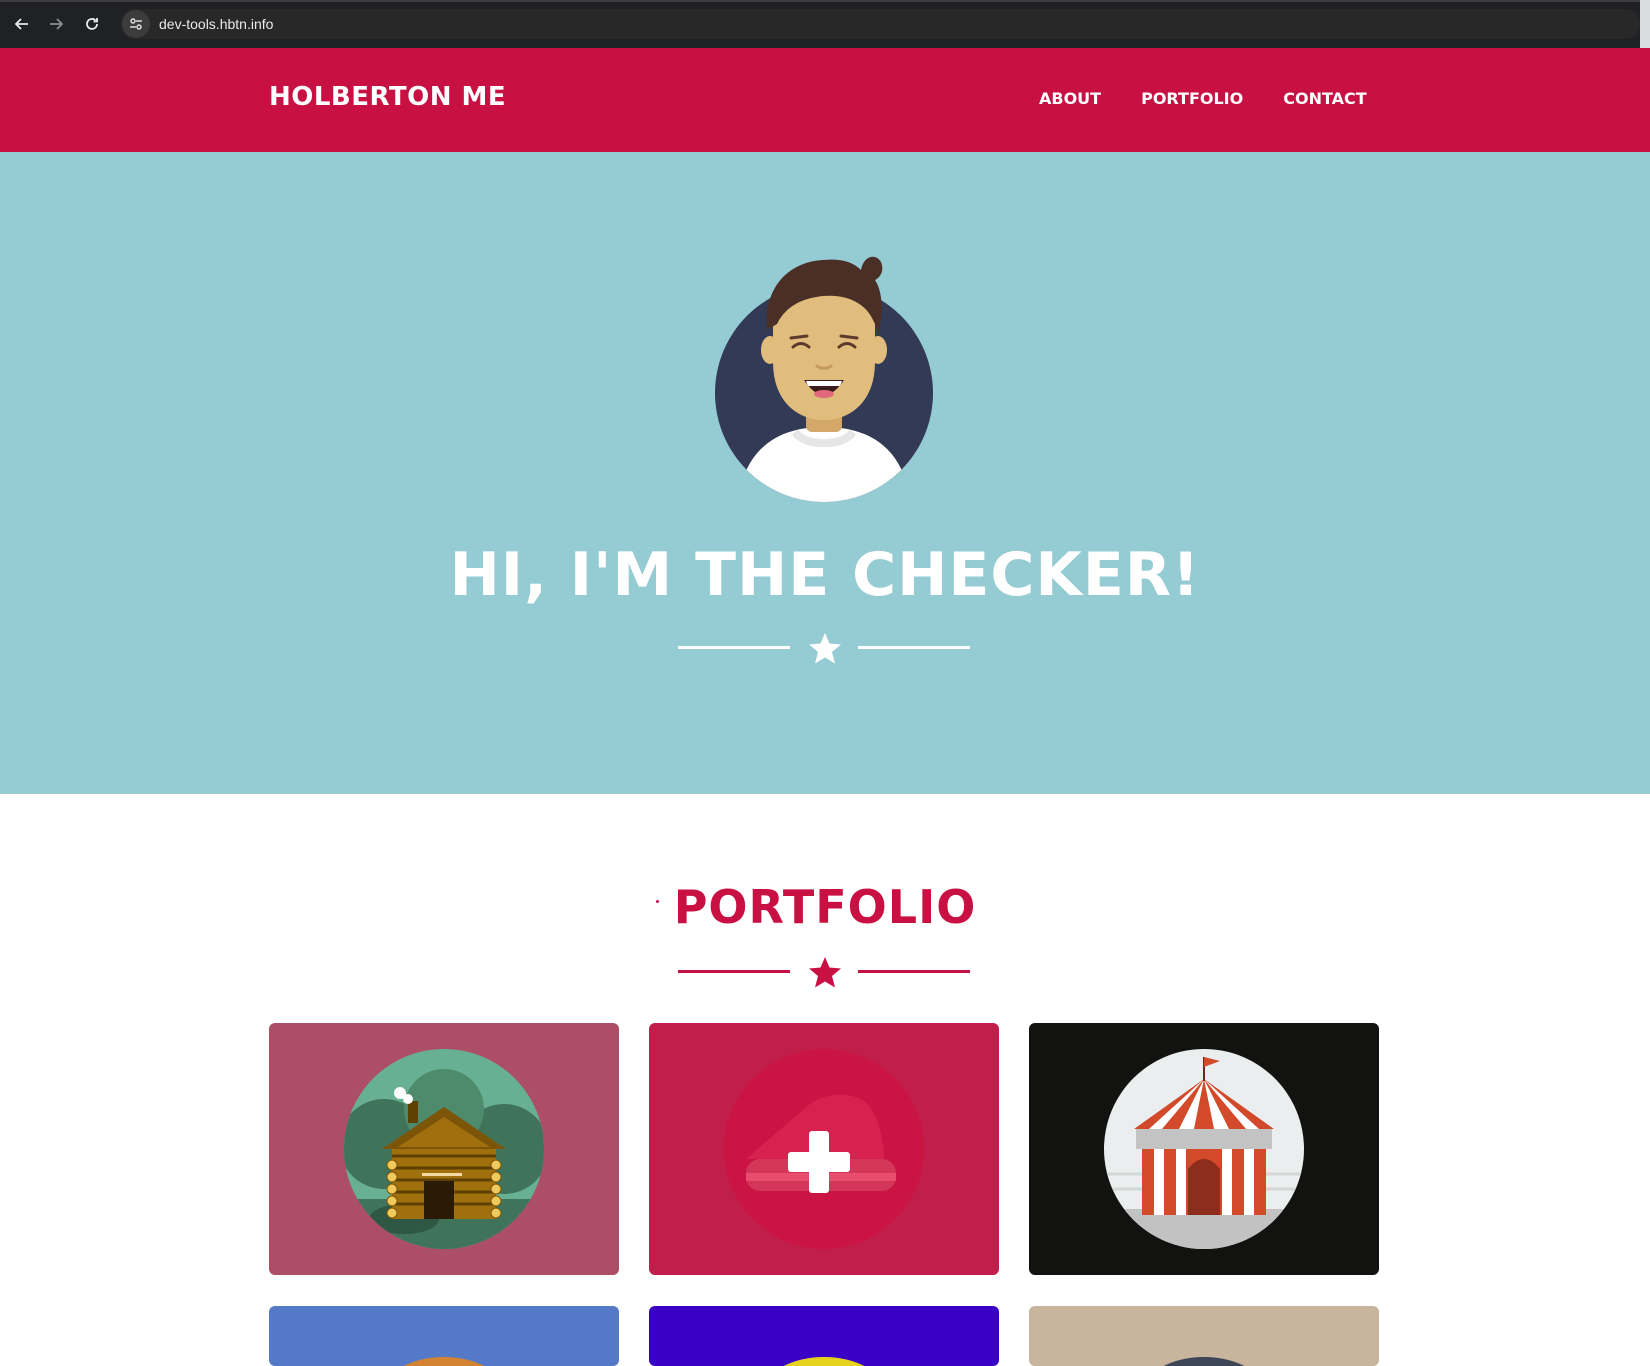 The image size is (1650, 1366). I want to click on address-bar: dev-tools.hbtn.info, so click(880, 24).